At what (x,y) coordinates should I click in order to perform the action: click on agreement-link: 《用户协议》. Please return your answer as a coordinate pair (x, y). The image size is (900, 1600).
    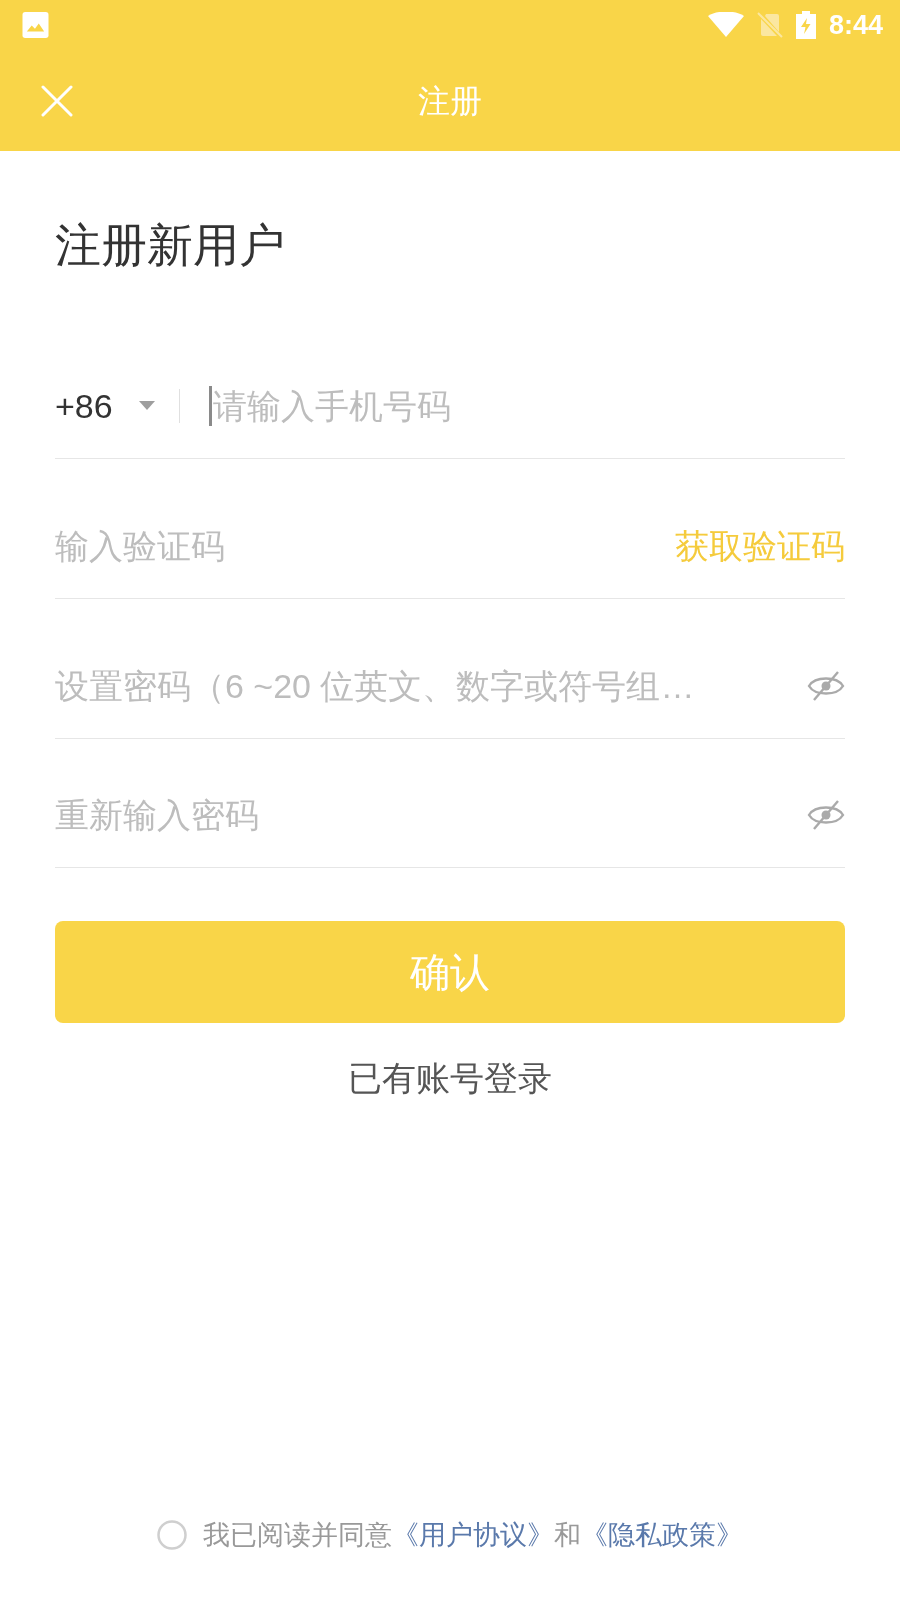
    Looking at the image, I should click on (473, 1535).